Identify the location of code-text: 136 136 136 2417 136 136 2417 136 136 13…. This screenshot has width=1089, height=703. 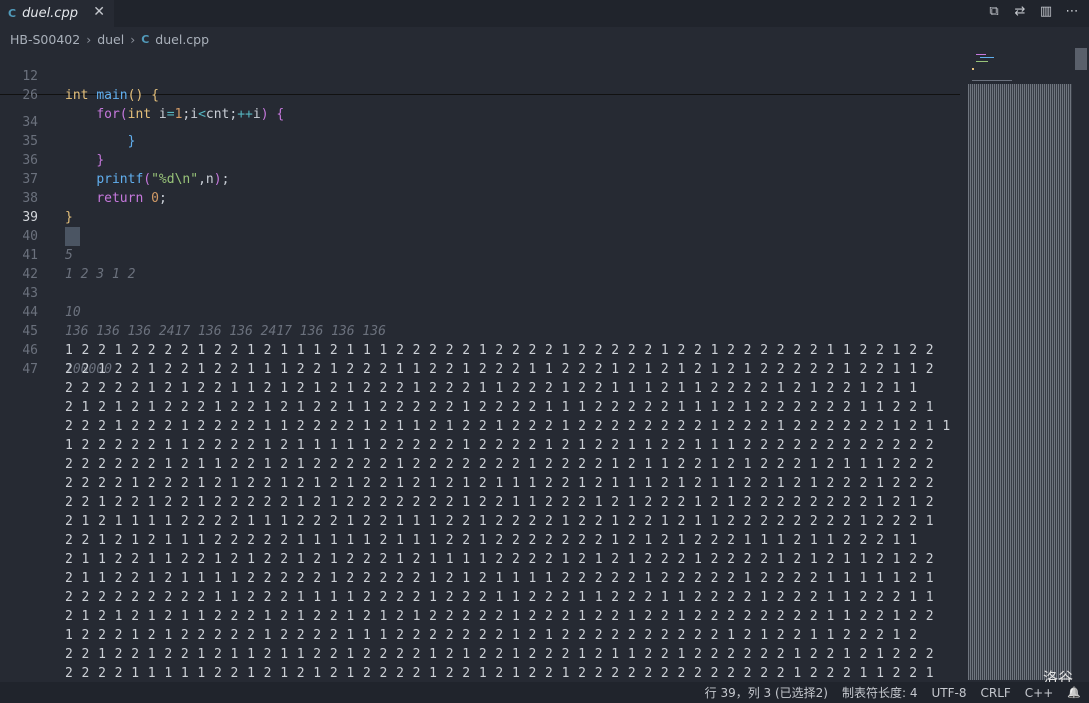
(225, 331).